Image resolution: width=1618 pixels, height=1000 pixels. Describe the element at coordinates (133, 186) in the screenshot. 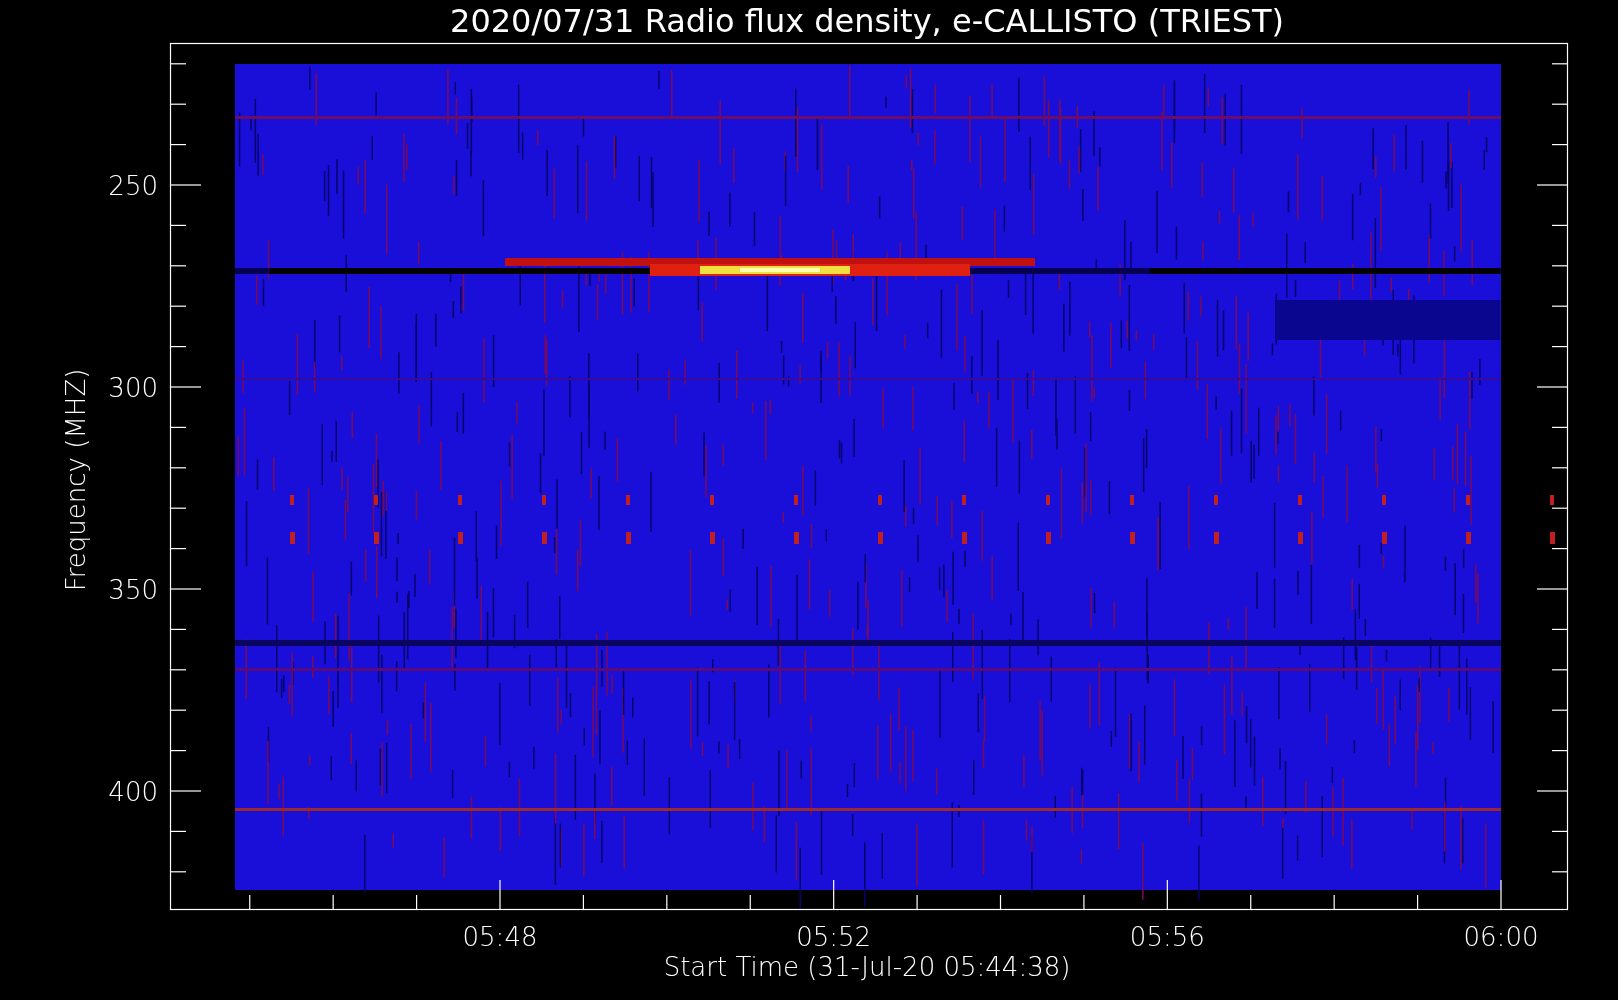

I see `y-tick-label: 250` at that location.